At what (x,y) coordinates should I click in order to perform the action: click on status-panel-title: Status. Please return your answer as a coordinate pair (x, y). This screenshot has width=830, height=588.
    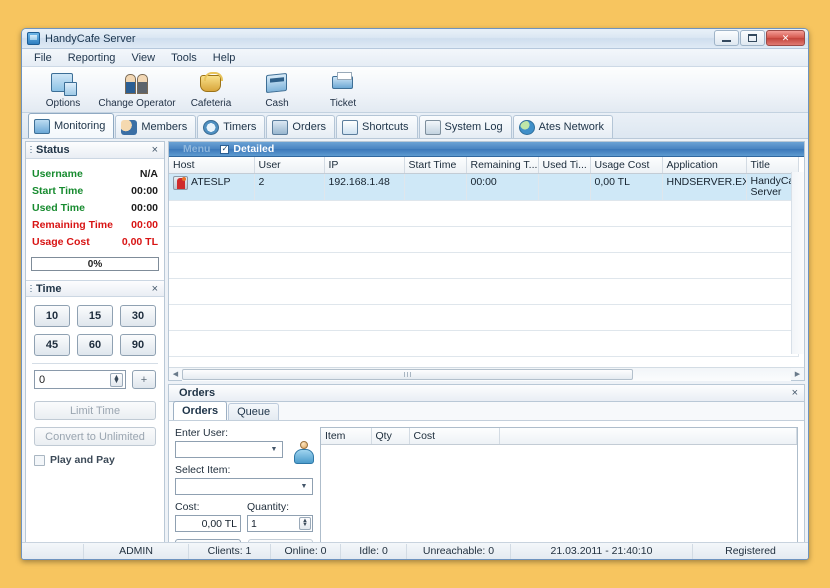
    Looking at the image, I should click on (53, 150).